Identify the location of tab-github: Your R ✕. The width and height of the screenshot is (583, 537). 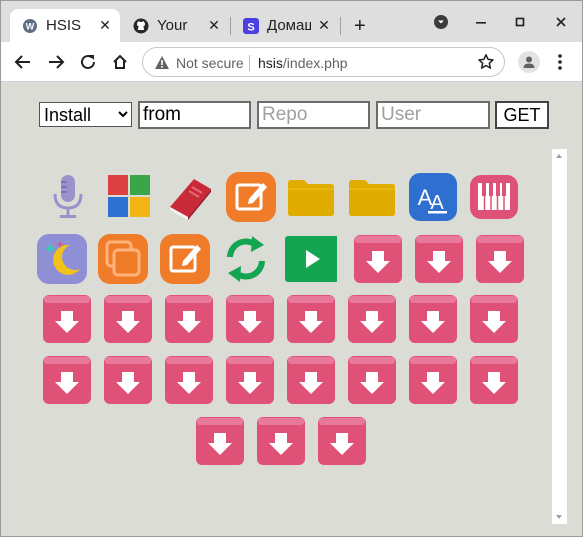
(175, 25).